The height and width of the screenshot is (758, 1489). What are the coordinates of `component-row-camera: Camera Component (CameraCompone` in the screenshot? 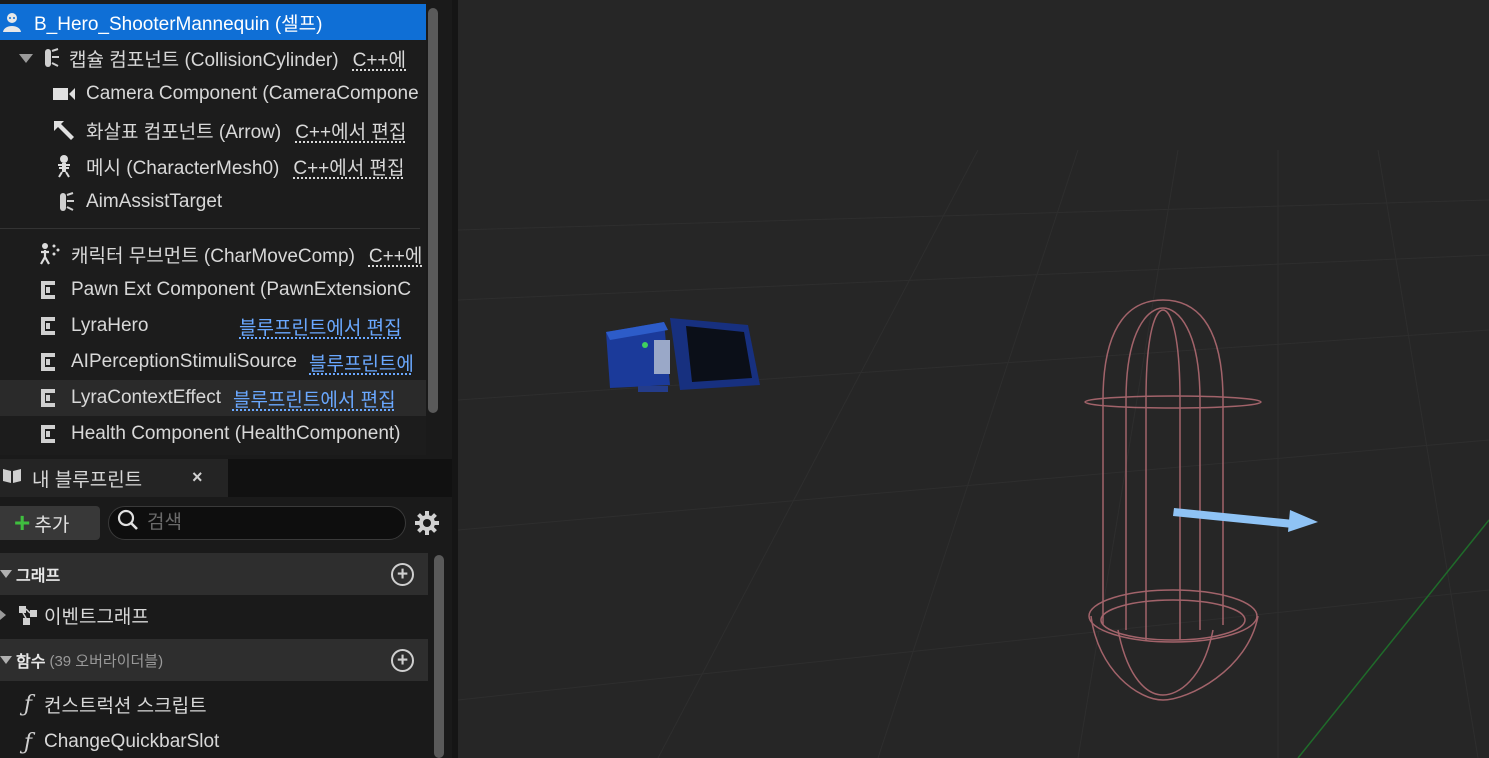 It's located at (213, 94).